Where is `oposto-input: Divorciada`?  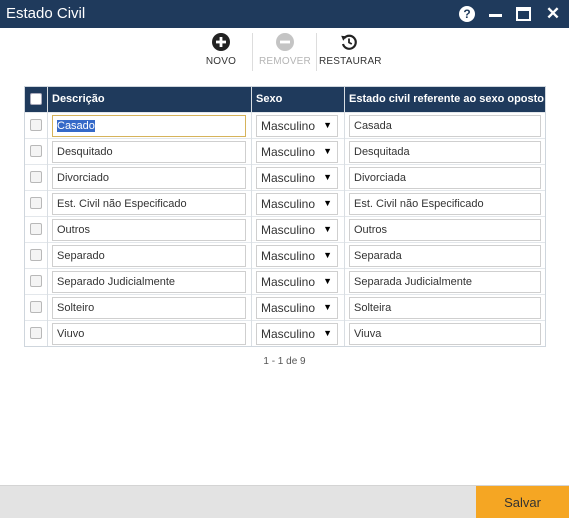 oposto-input: Divorciada is located at coordinates (445, 178).